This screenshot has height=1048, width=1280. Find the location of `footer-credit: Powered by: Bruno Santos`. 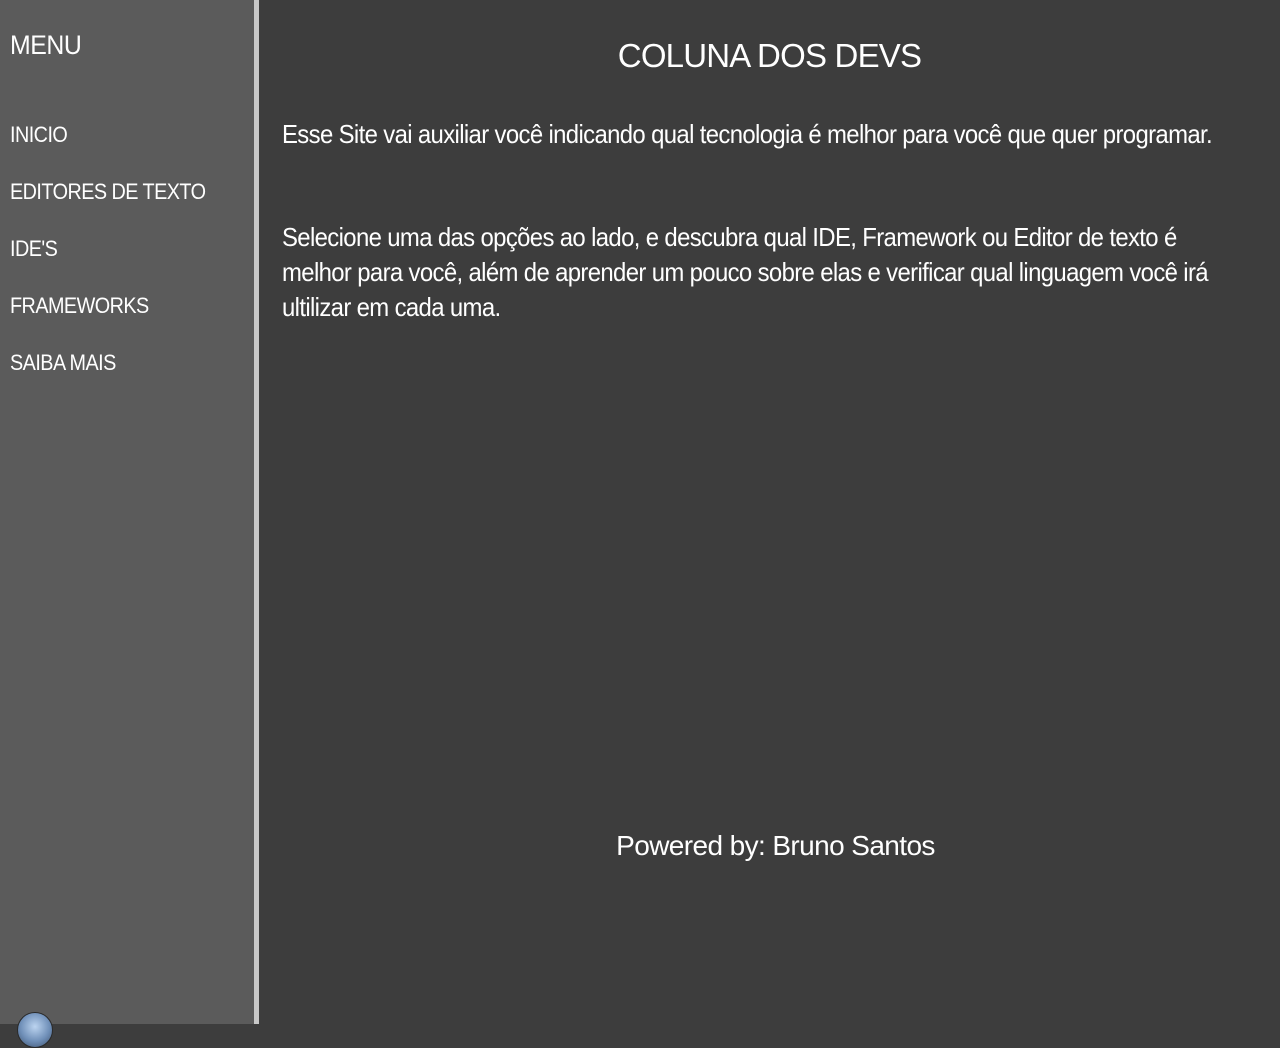

footer-credit: Powered by: Bruno Santos is located at coordinates (775, 845).